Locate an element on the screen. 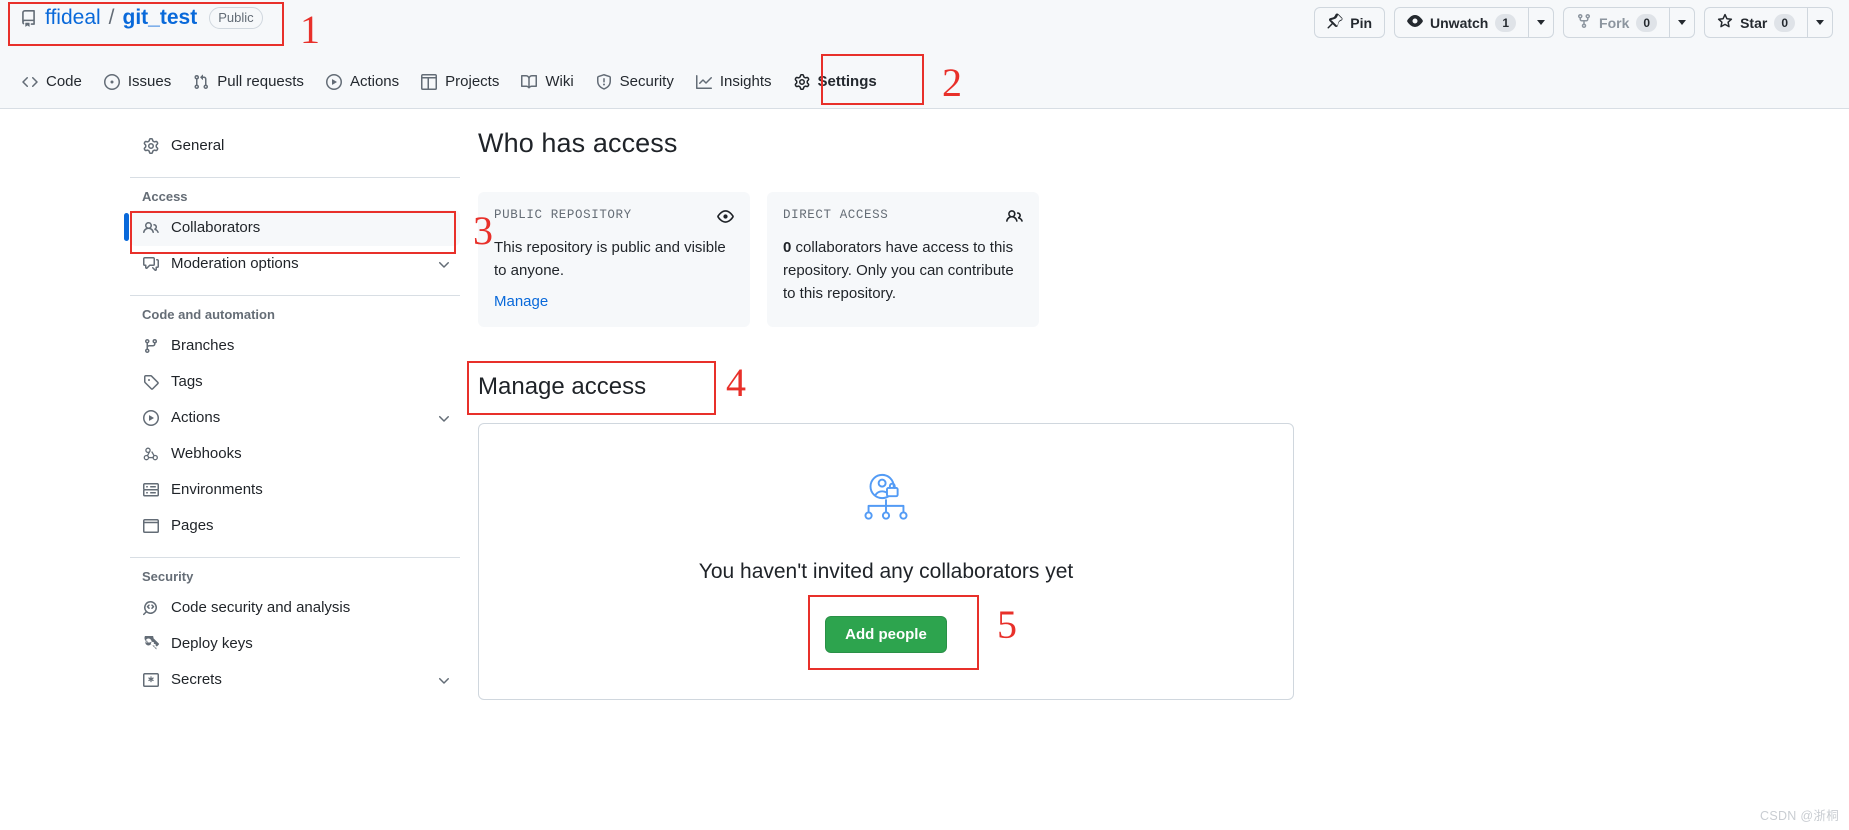 Image resolution: width=1849 pixels, height=830 pixels. table-icon is located at coordinates (429, 81).